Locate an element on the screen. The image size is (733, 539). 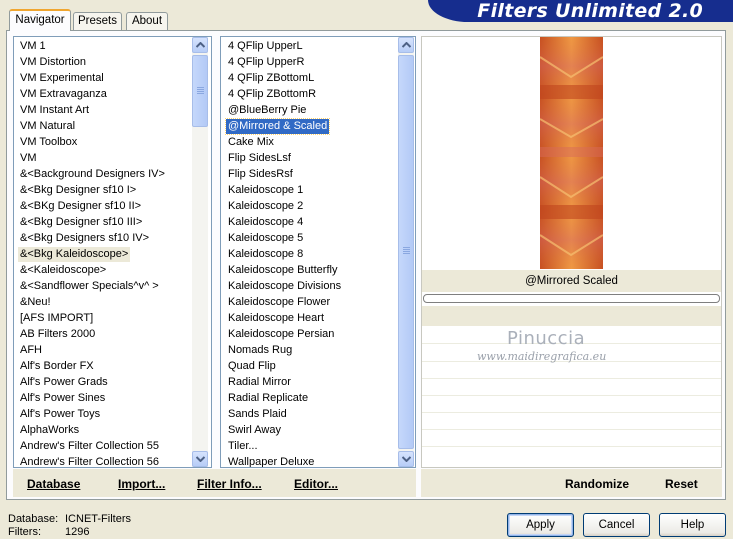
category-item: AlphaWorks is located at coordinates (49, 430).